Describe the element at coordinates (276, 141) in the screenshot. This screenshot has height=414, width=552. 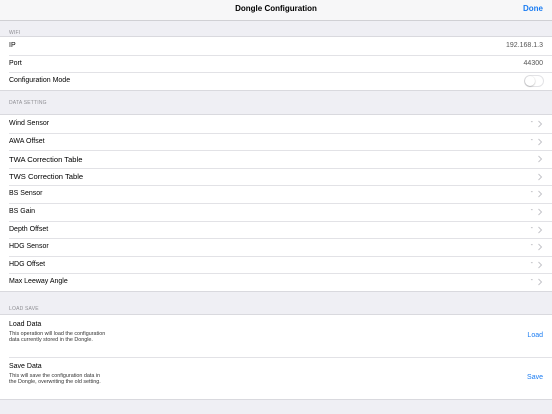
I see `list-item-awa-offset: AWA Offset -` at that location.